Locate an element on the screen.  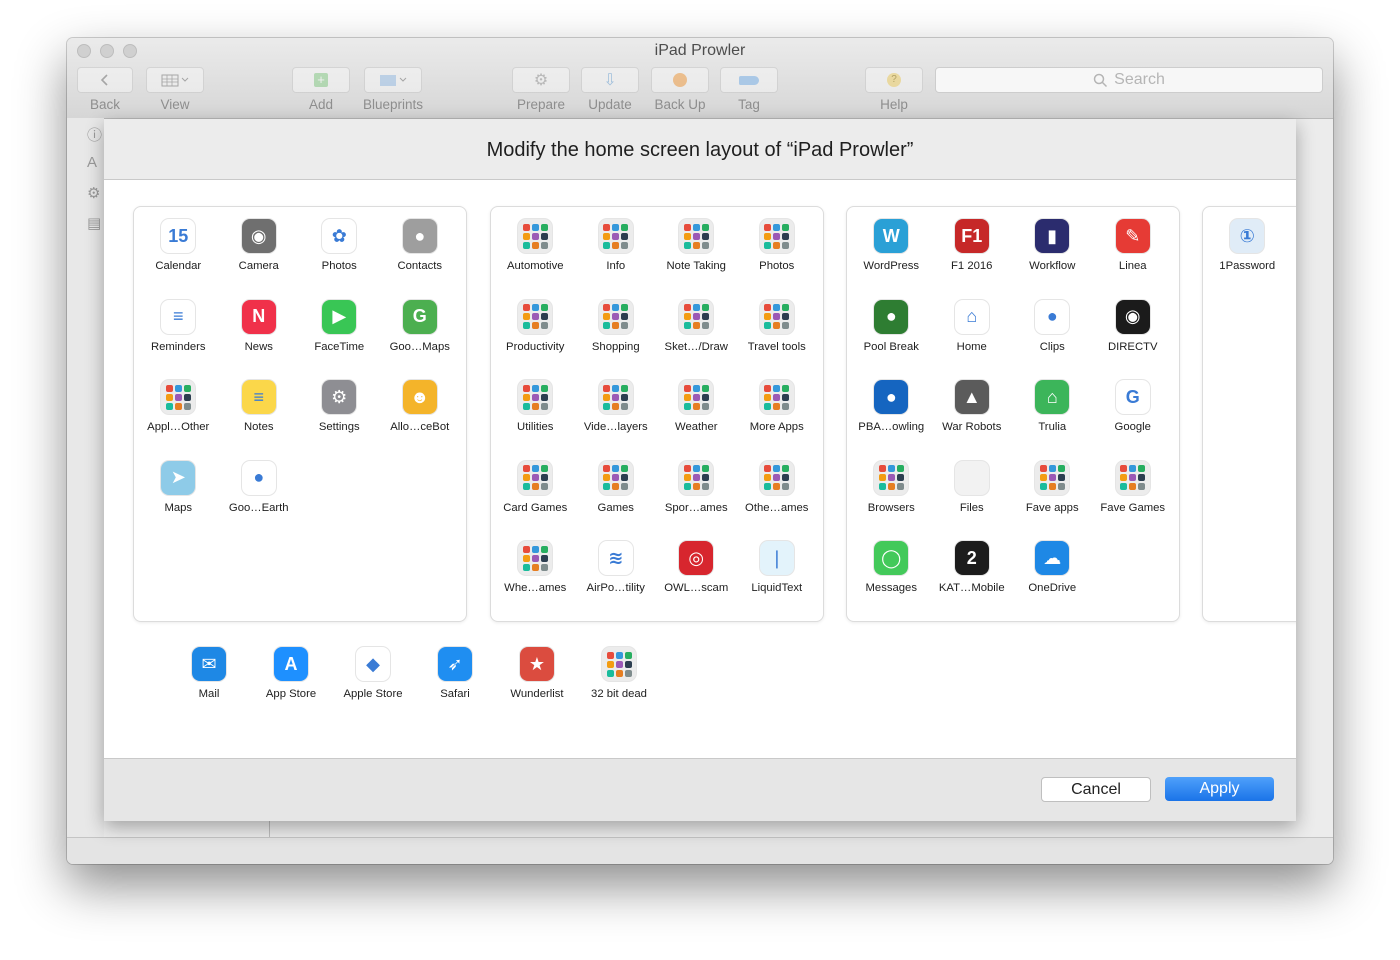
app-contacts: ● Contacts is located at coordinates (420, 259).